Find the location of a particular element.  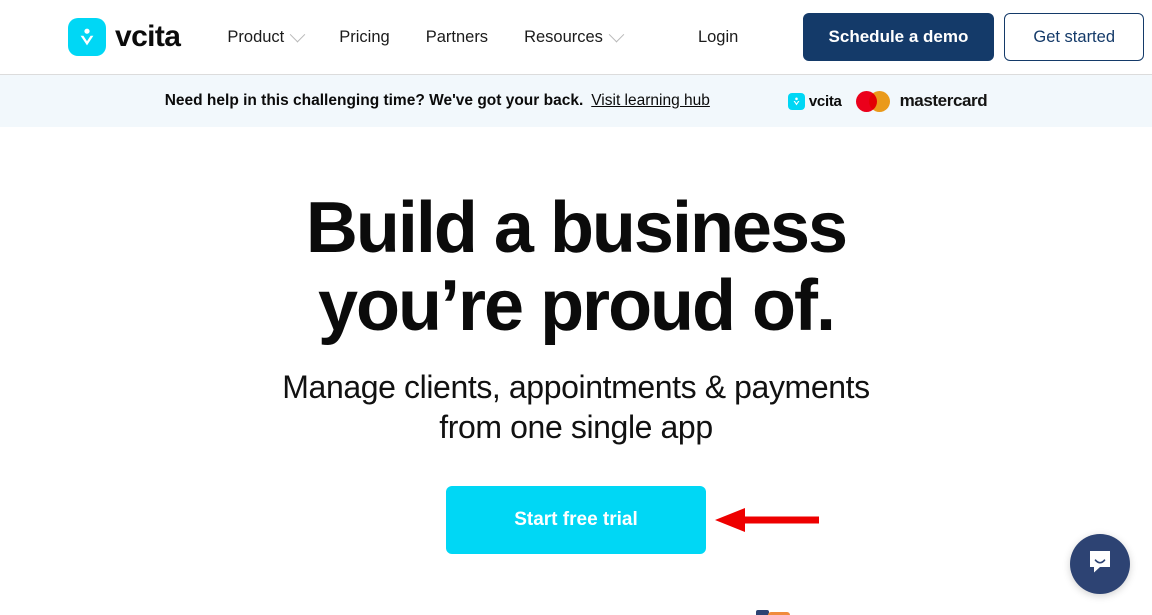

chat-bubble-icon is located at coordinates (1100, 564).